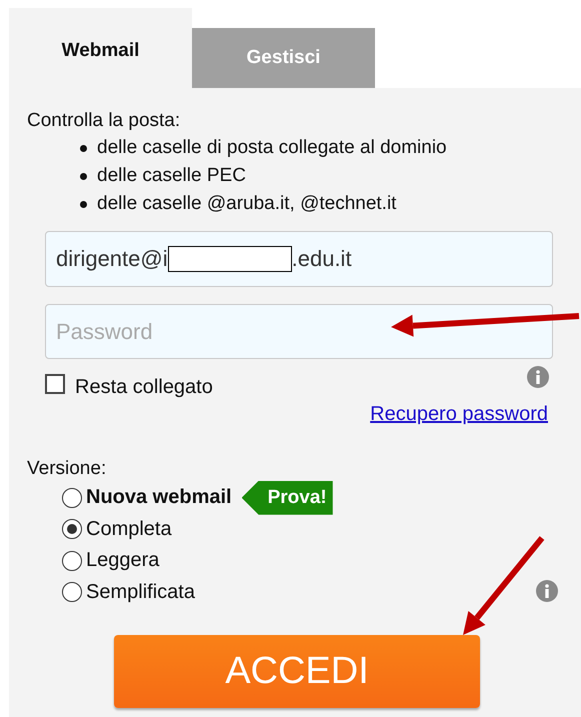 This screenshot has height=717, width=581. I want to click on checkbox-label: Resta collegato, so click(144, 387).